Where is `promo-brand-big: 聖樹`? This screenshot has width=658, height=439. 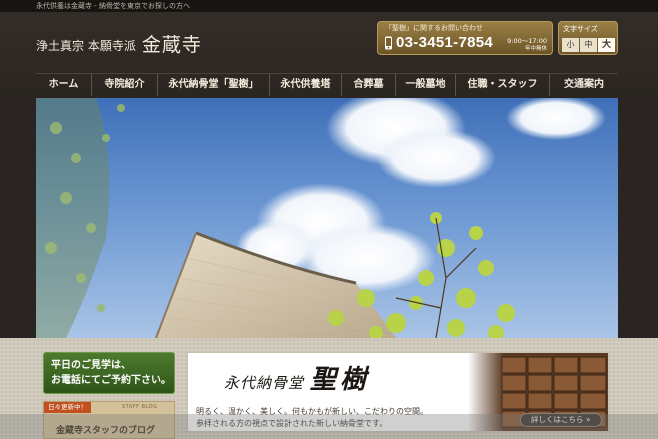
promo-brand-big: 聖樹 is located at coordinates (340, 380).